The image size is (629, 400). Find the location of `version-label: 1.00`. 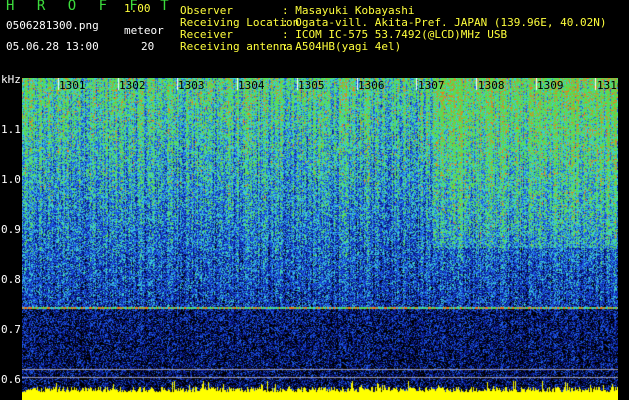

version-label: 1.00 is located at coordinates (137, 8).